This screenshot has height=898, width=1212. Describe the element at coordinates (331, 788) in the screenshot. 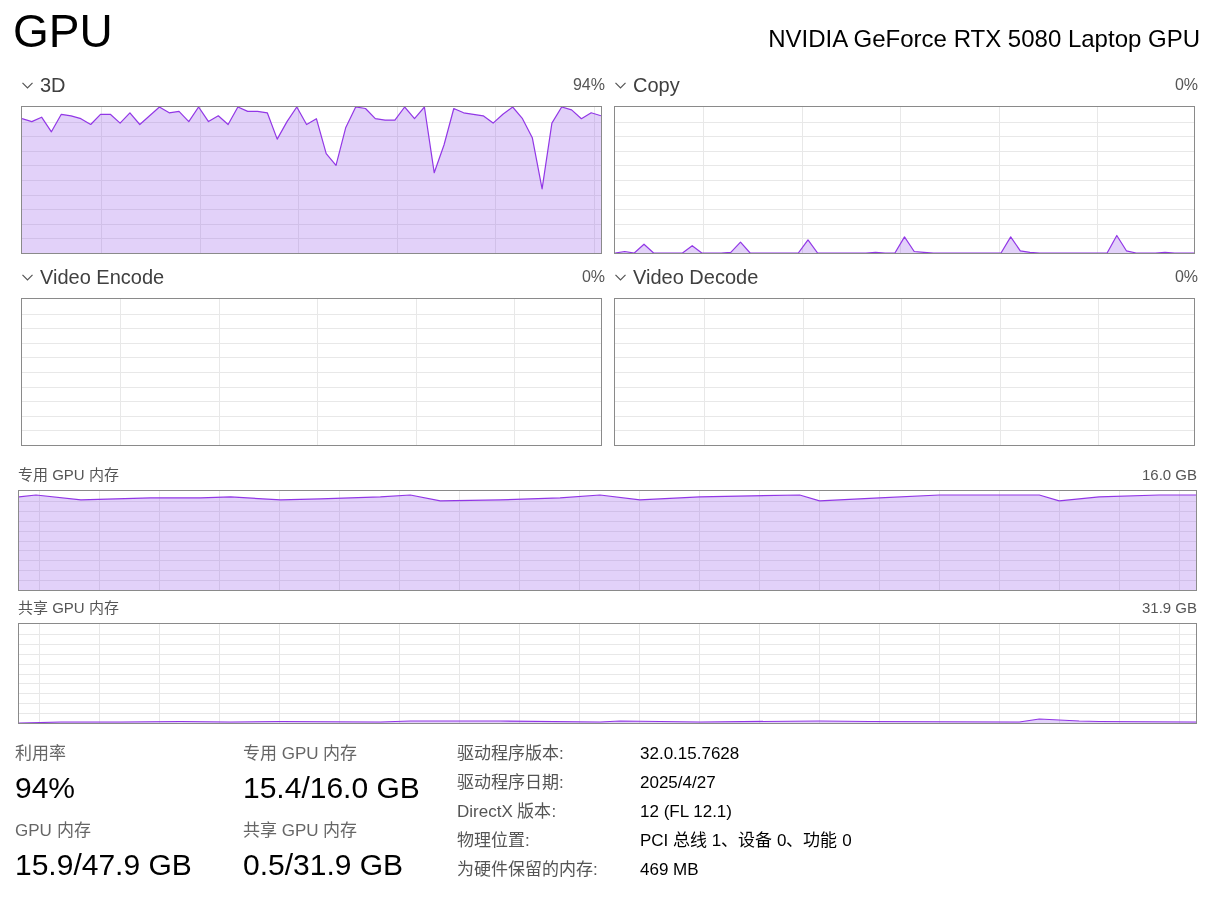

I see `stat-value: 15.4/16.0 GB` at that location.